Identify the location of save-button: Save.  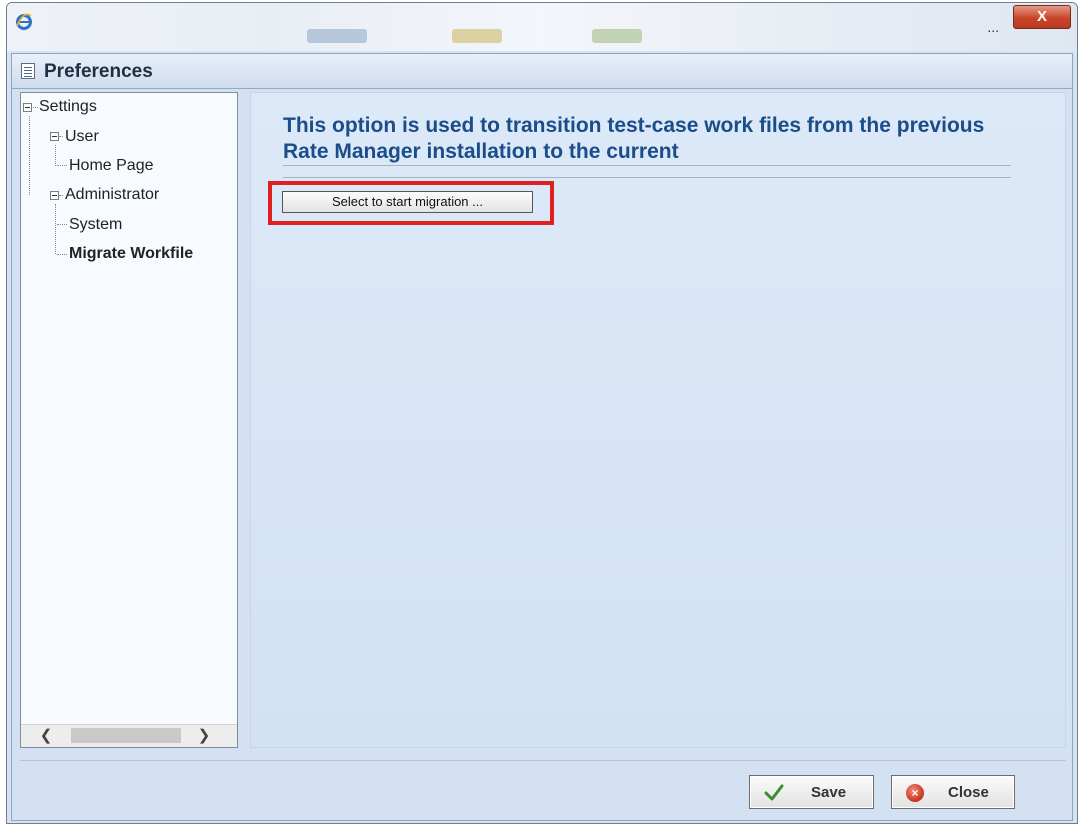
(811, 792).